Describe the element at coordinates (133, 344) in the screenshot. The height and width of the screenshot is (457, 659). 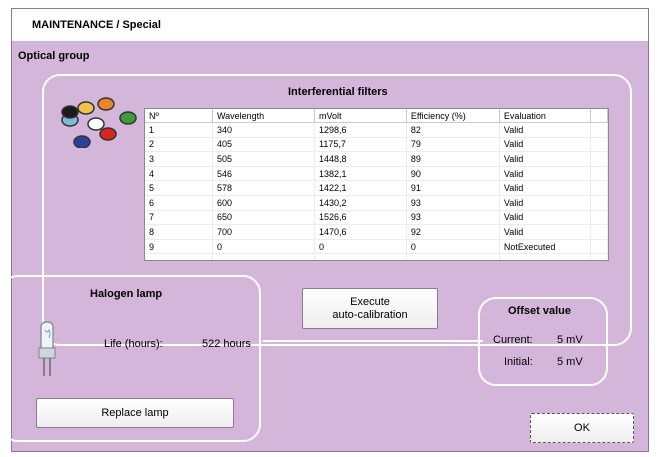
I see `life-hours-label: Life (hours):` at that location.